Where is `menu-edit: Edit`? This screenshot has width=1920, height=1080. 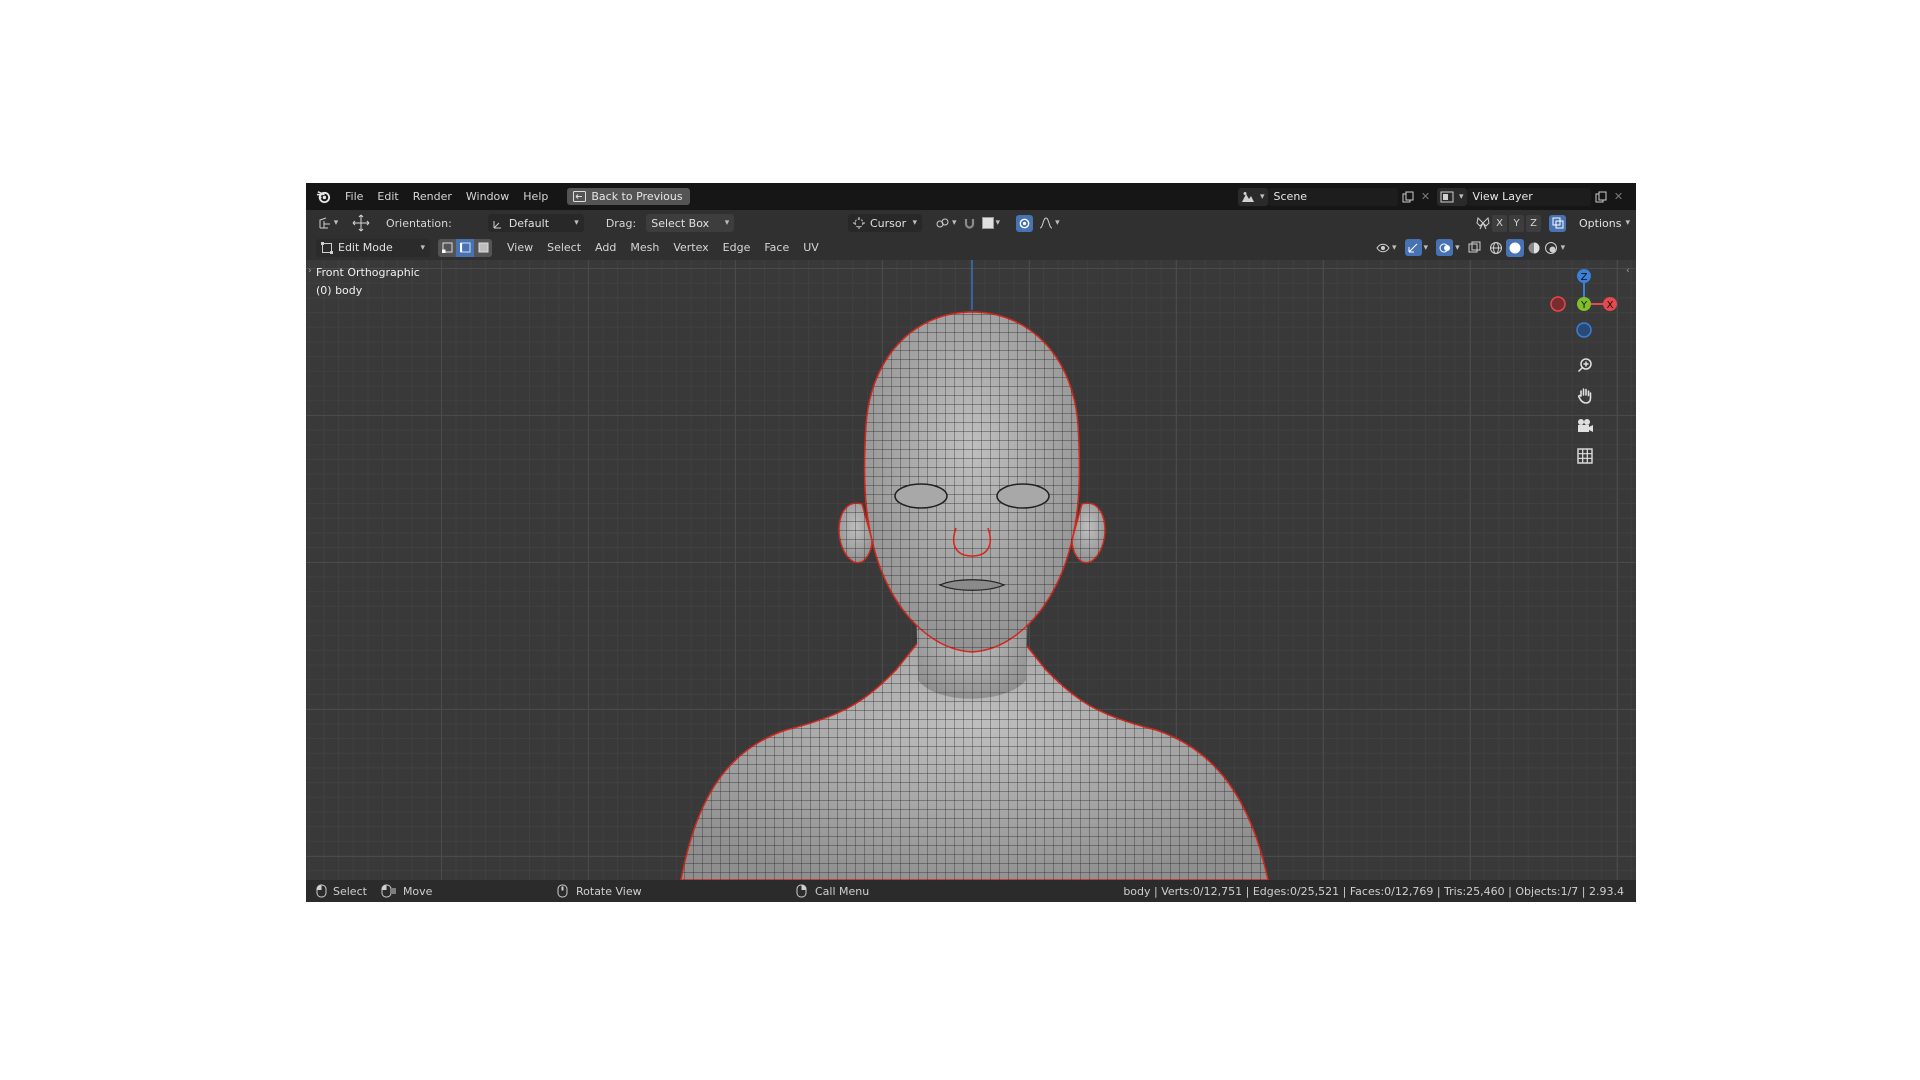 menu-edit: Edit is located at coordinates (387, 196).